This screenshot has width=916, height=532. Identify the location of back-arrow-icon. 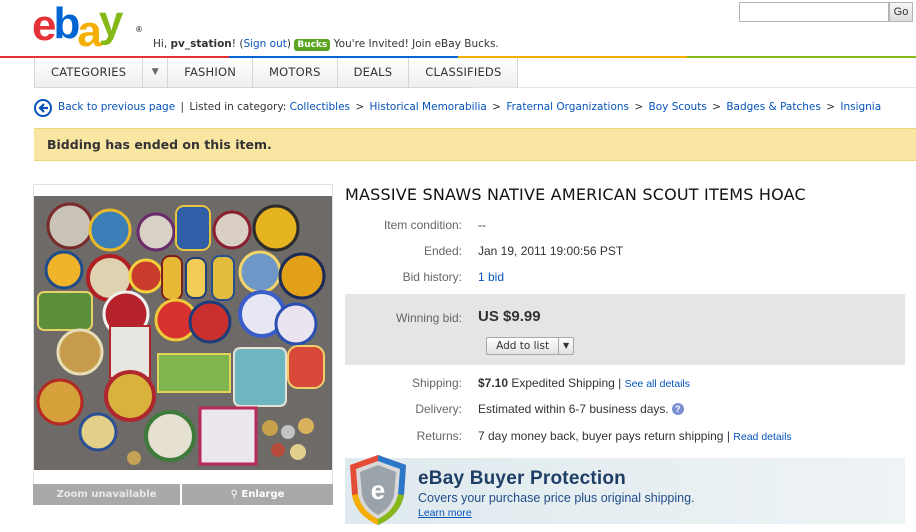
(43, 108).